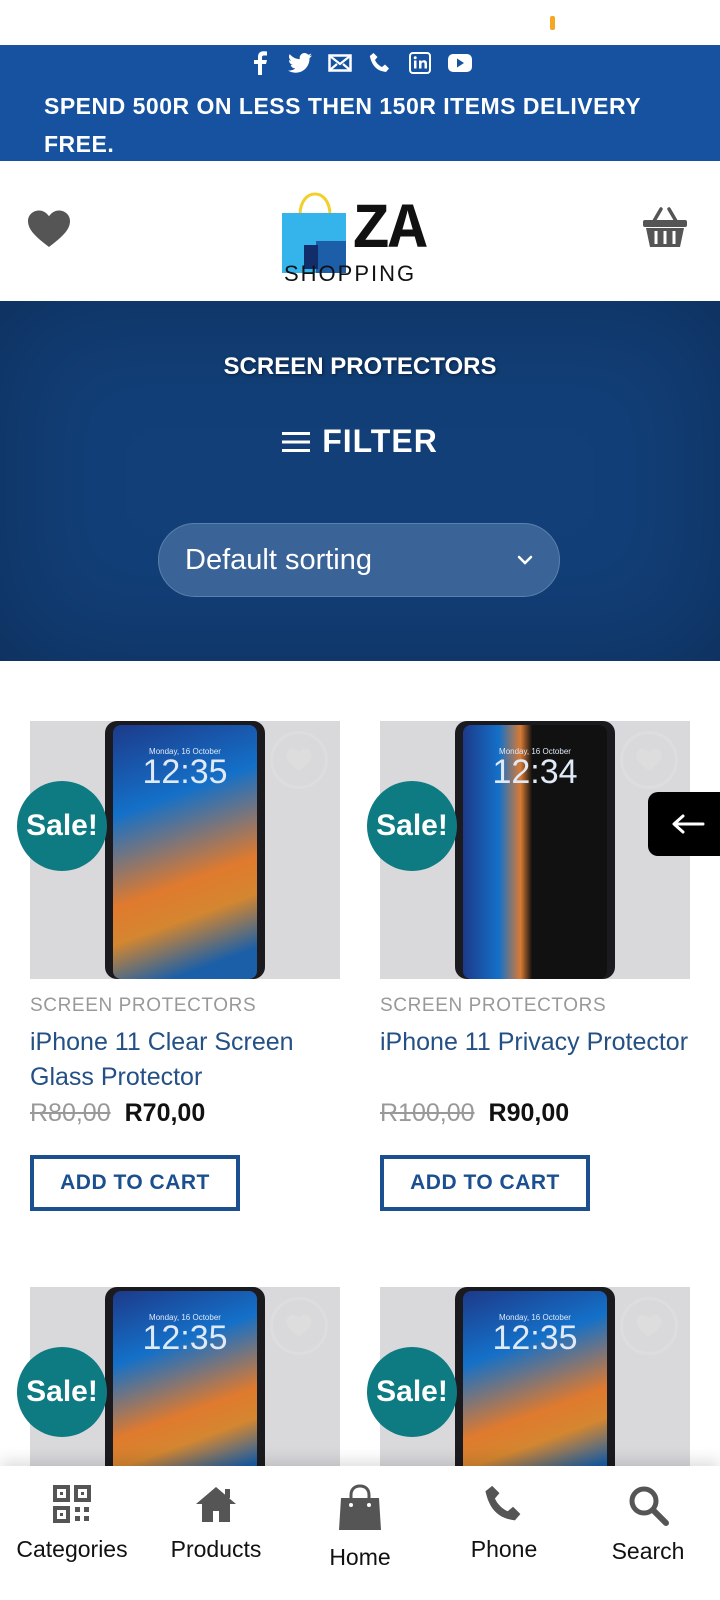 The width and height of the screenshot is (720, 1600). What do you see at coordinates (72, 1533) in the screenshot?
I see `nav-categories: Categories` at bounding box center [72, 1533].